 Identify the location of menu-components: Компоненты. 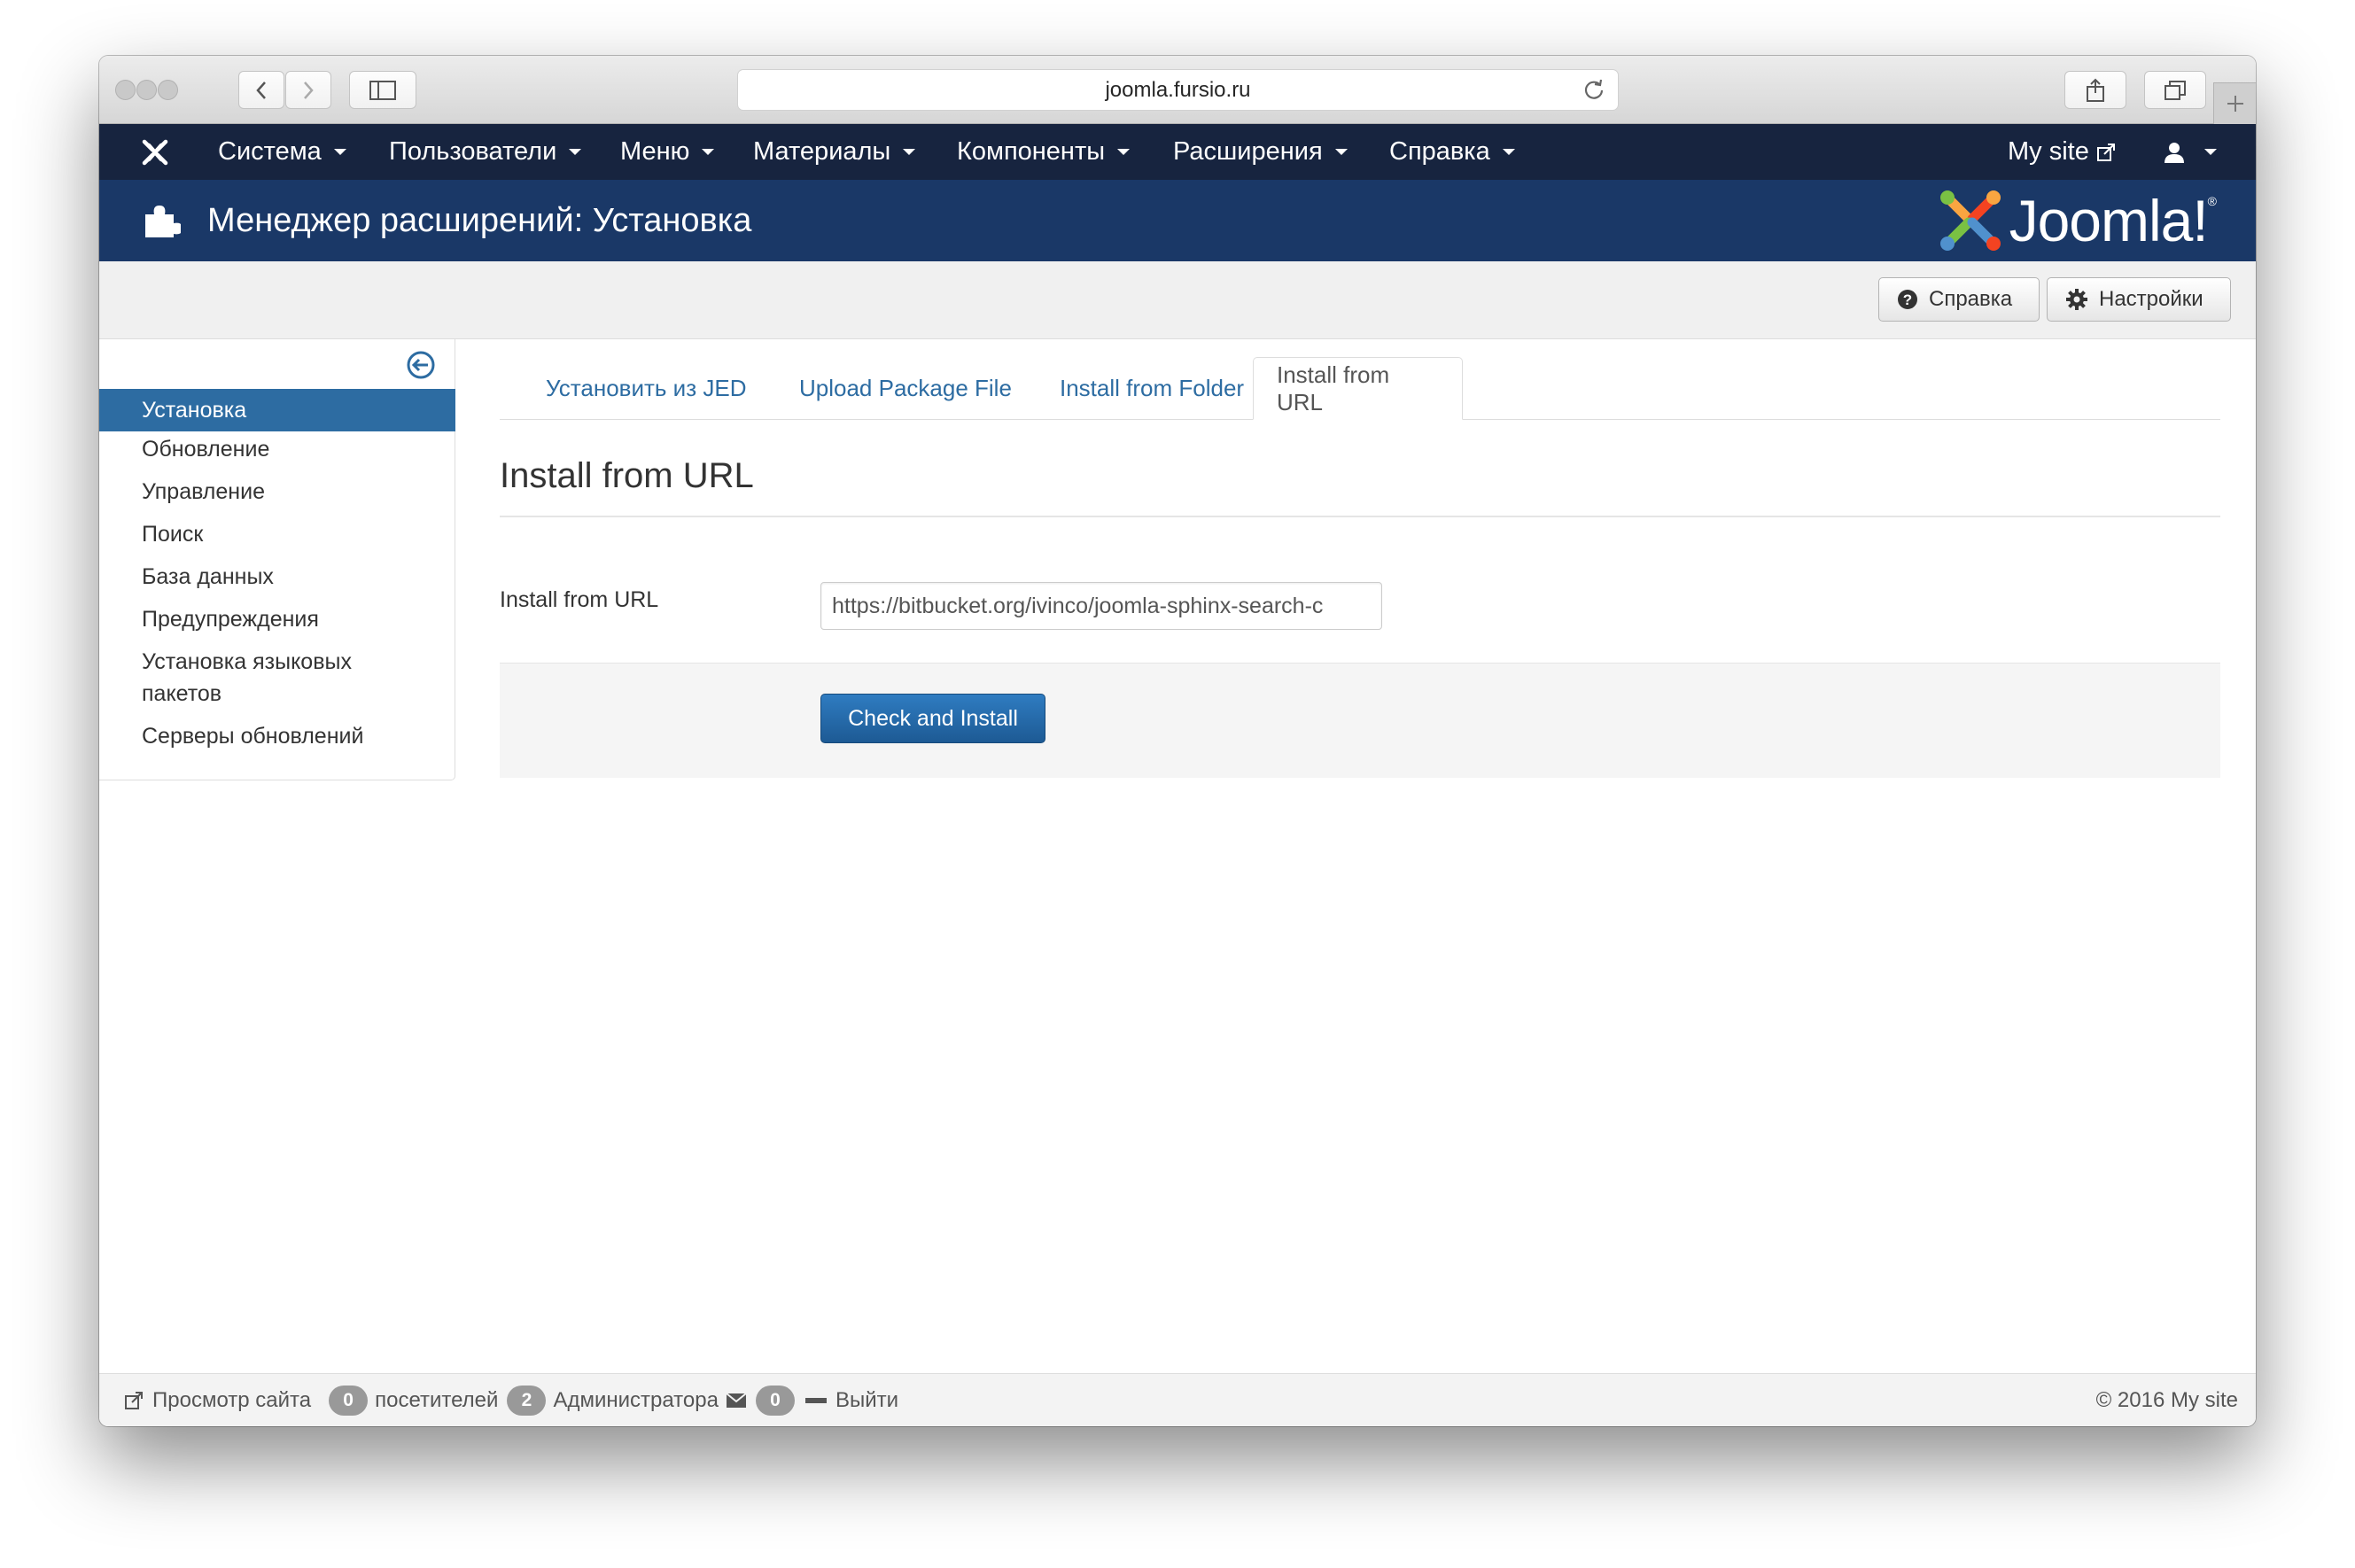
(1044, 152).